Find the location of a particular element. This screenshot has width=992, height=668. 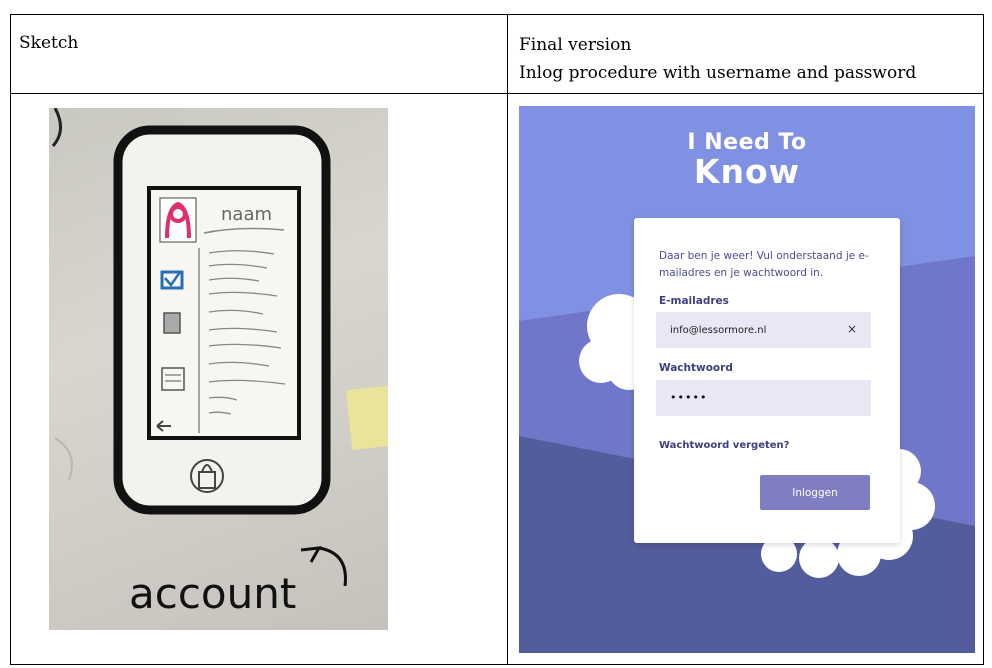

header-final-title: Final version is located at coordinates (575, 45).